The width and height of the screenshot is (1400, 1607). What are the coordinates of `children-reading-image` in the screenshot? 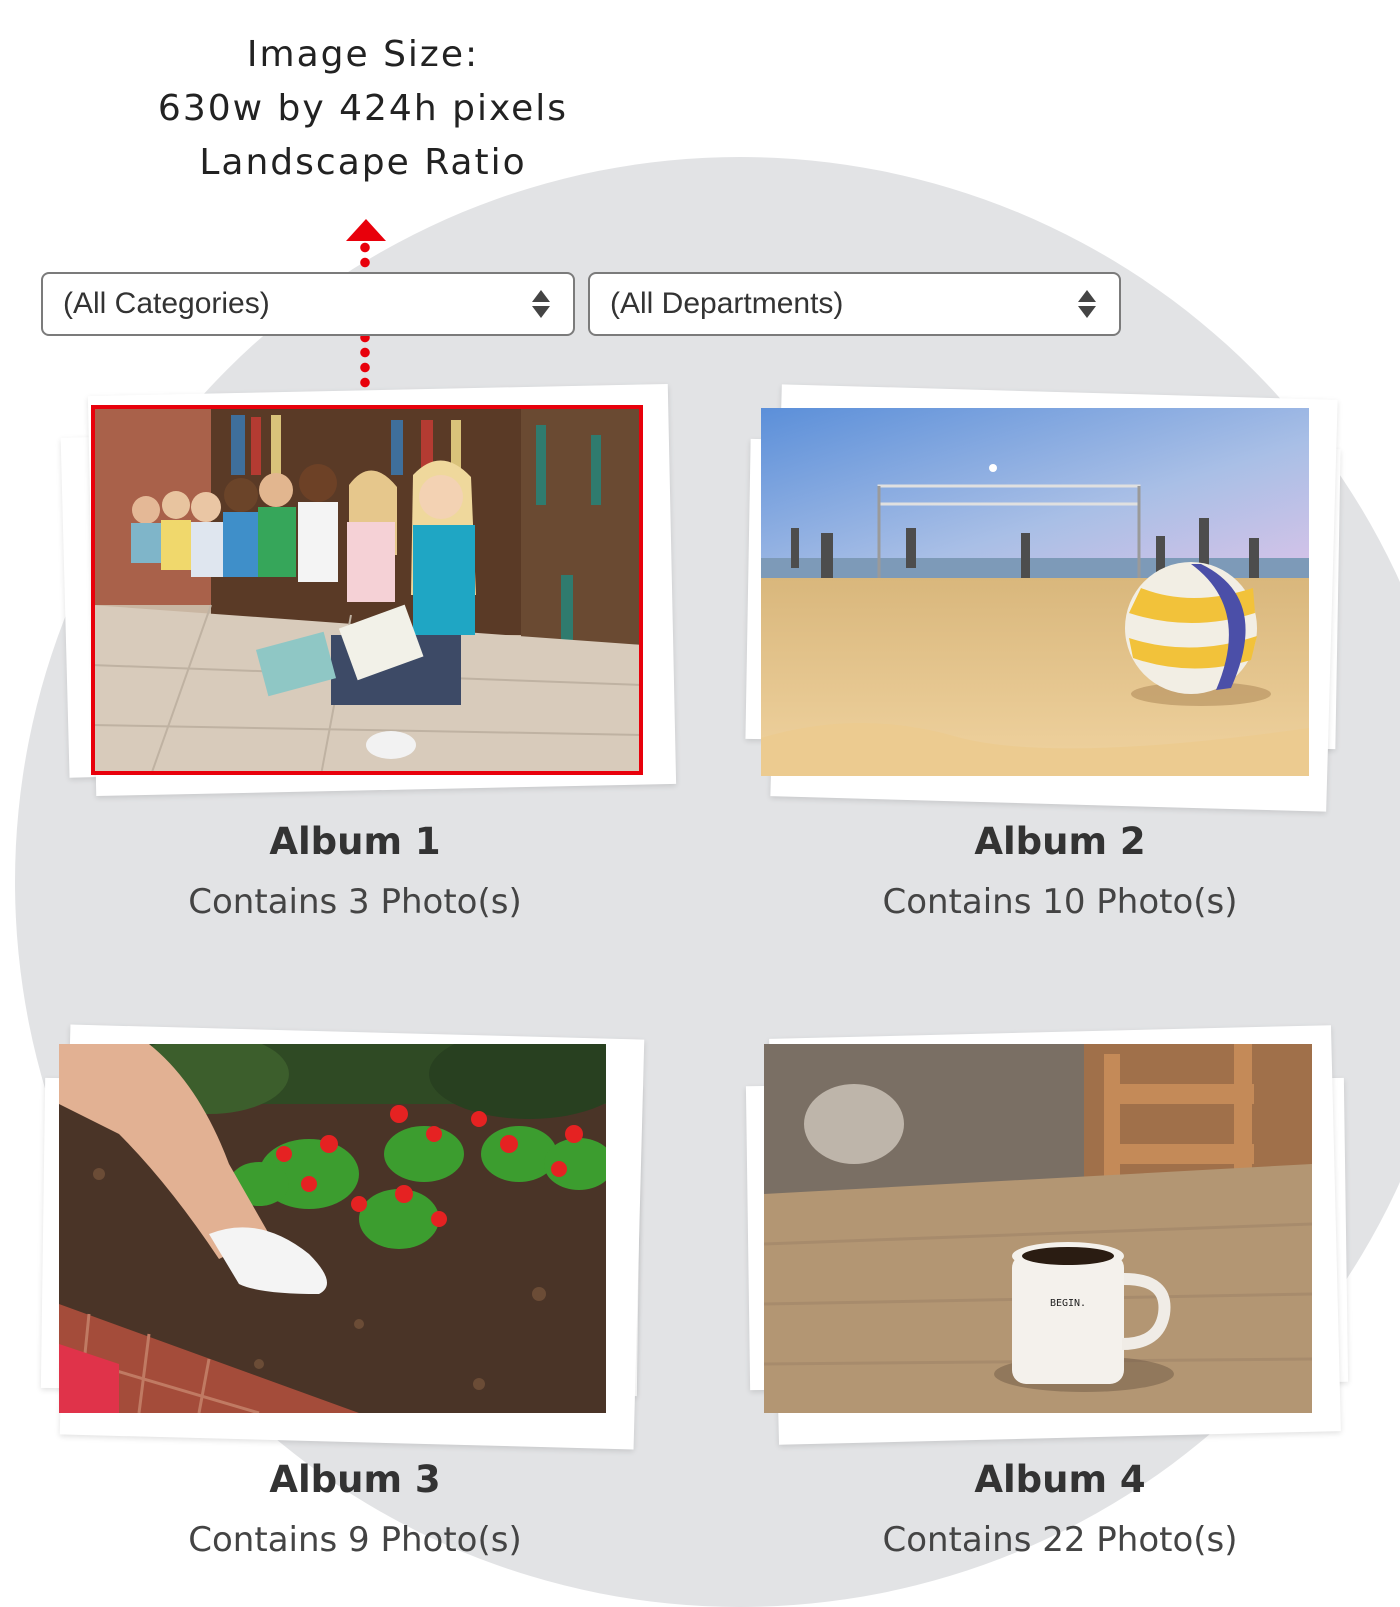 It's located at (367, 590).